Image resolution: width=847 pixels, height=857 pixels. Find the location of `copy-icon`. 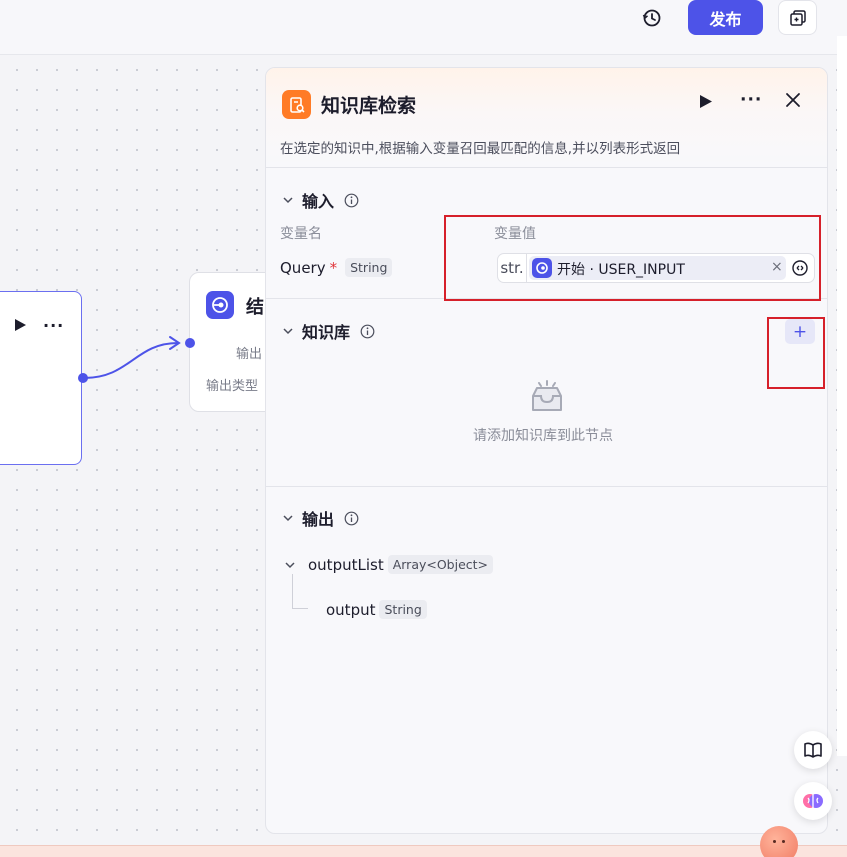

copy-icon is located at coordinates (797, 17).